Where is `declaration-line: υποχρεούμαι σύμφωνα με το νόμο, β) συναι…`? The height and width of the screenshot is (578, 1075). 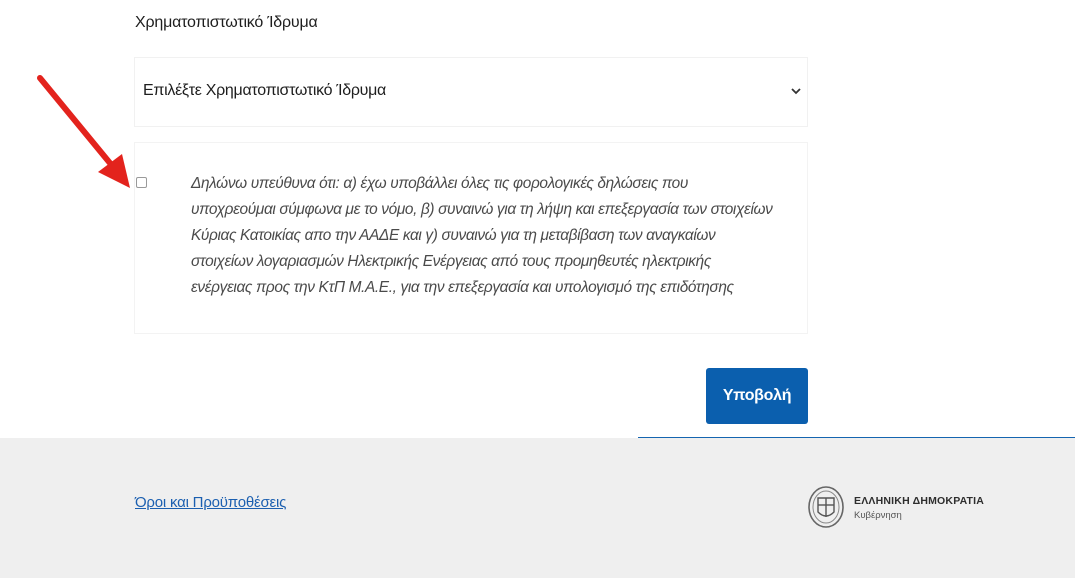
declaration-line: υποχρεούμαι σύμφωνα με το νόμο, β) συναι… is located at coordinates (482, 209).